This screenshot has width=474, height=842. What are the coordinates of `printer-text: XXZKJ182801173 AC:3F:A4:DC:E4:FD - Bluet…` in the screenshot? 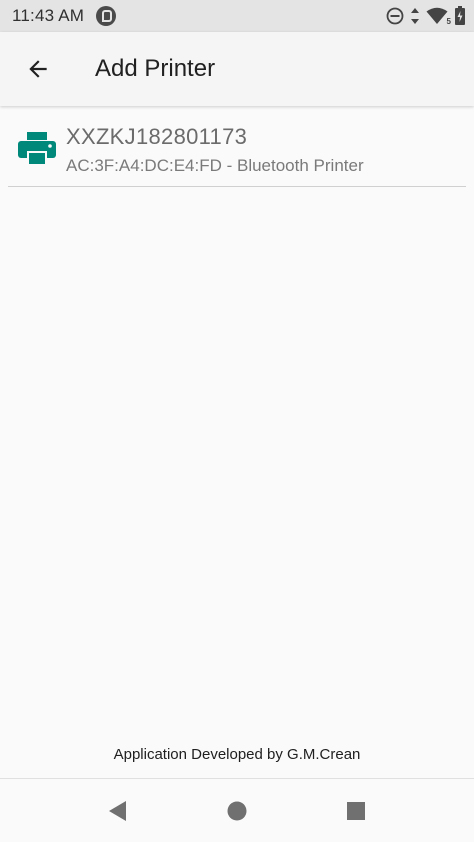 It's located at (215, 150).